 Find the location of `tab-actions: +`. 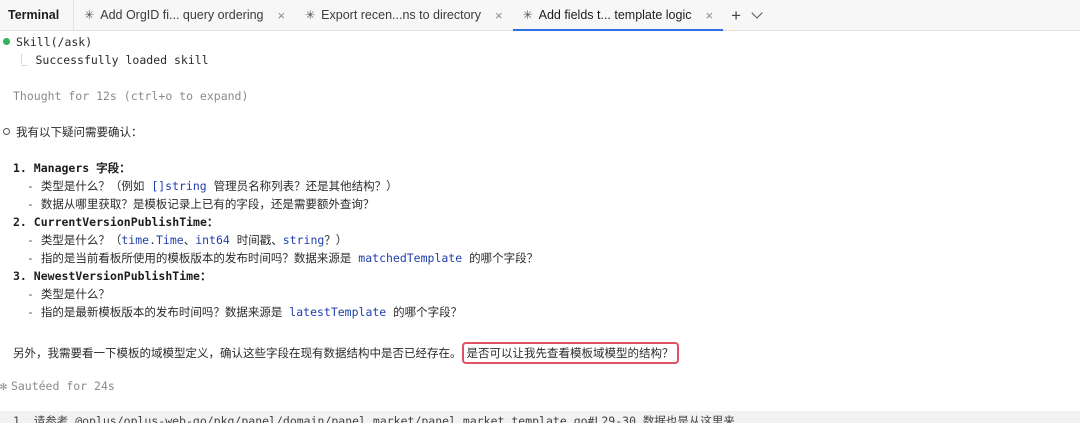

tab-actions: + is located at coordinates (743, 15).